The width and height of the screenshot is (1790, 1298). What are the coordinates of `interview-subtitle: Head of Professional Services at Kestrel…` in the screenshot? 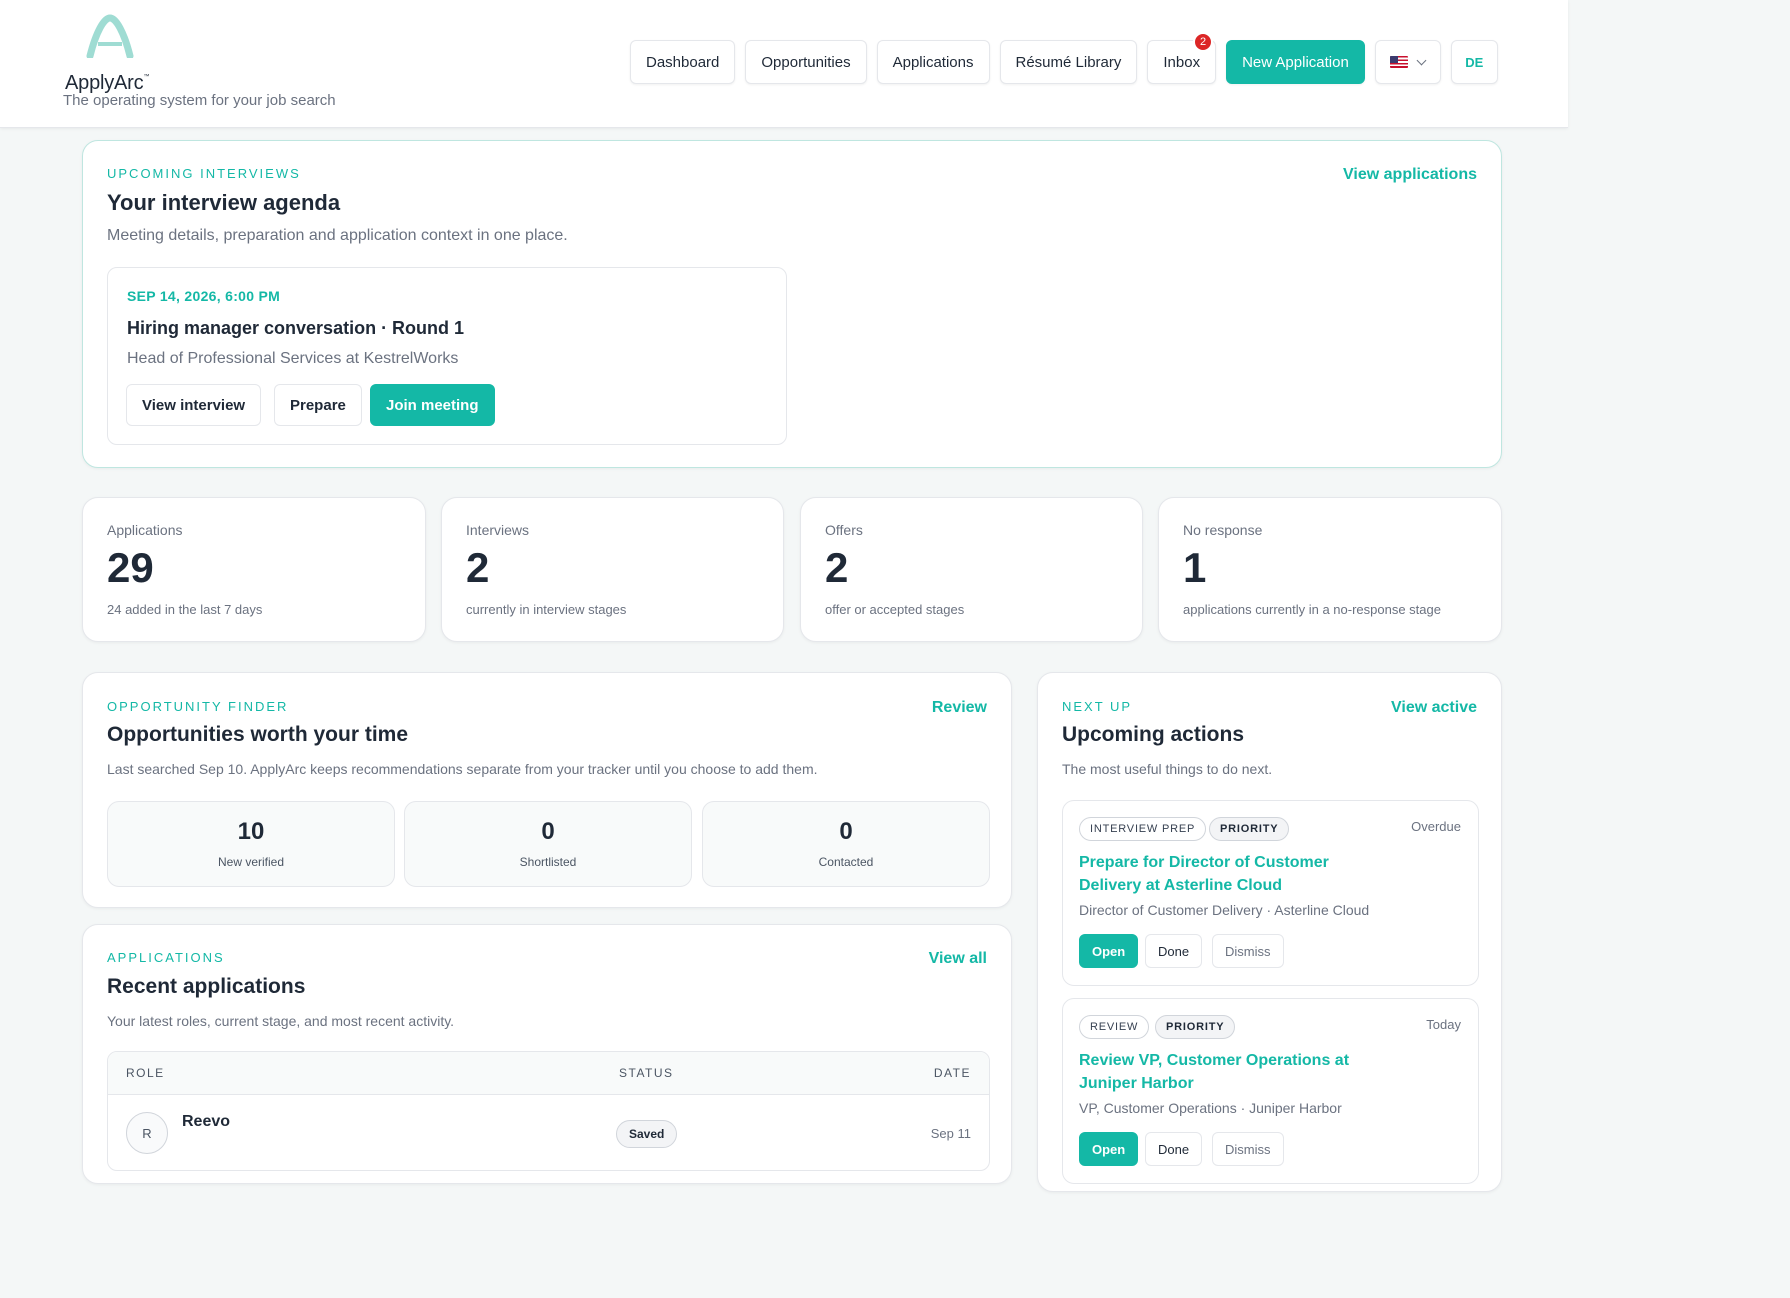 It's located at (293, 358).